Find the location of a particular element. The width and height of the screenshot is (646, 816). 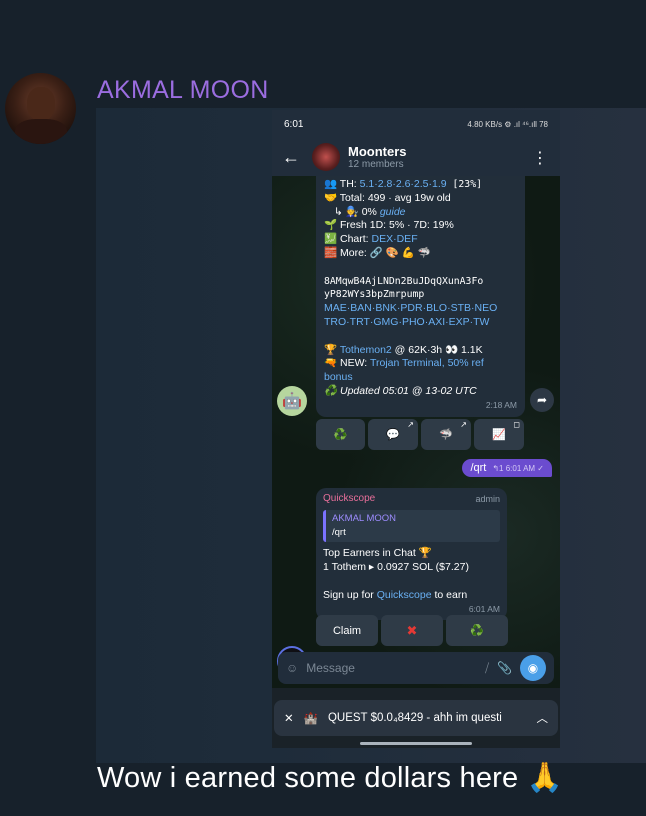

close-button: ✖ is located at coordinates (412, 630).